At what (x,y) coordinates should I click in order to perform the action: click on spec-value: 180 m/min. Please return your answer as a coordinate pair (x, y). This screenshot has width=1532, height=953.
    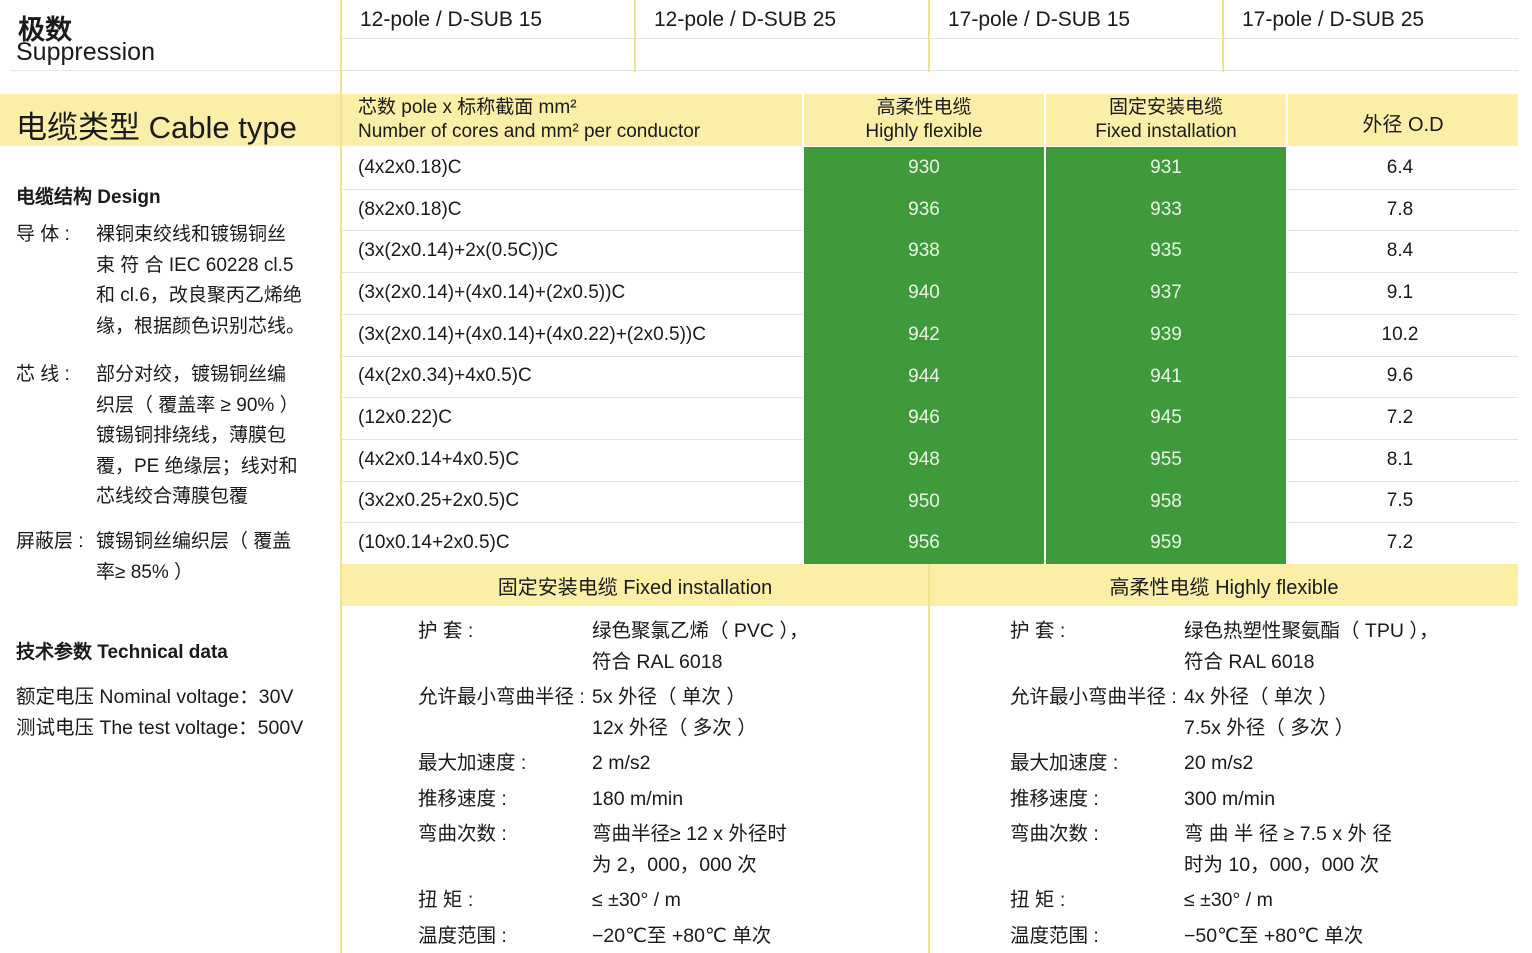
    Looking at the image, I should click on (638, 798).